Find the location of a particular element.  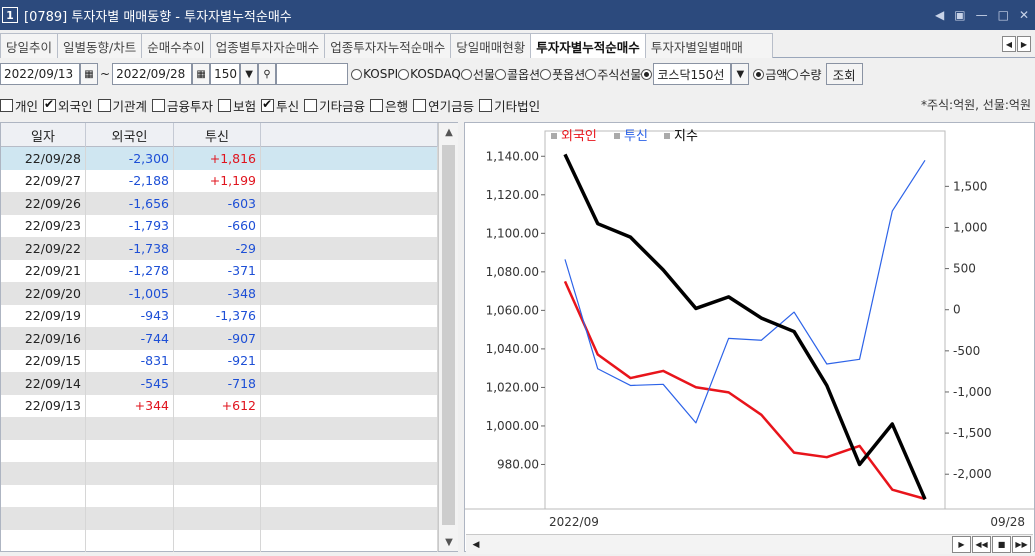

stop-icon: ■ is located at coordinates (1001, 544).